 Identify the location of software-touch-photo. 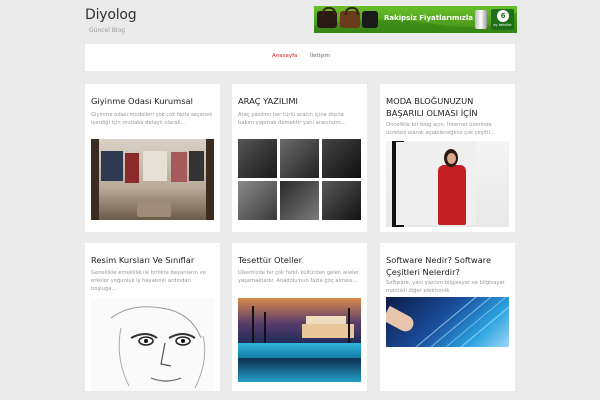
(447, 322).